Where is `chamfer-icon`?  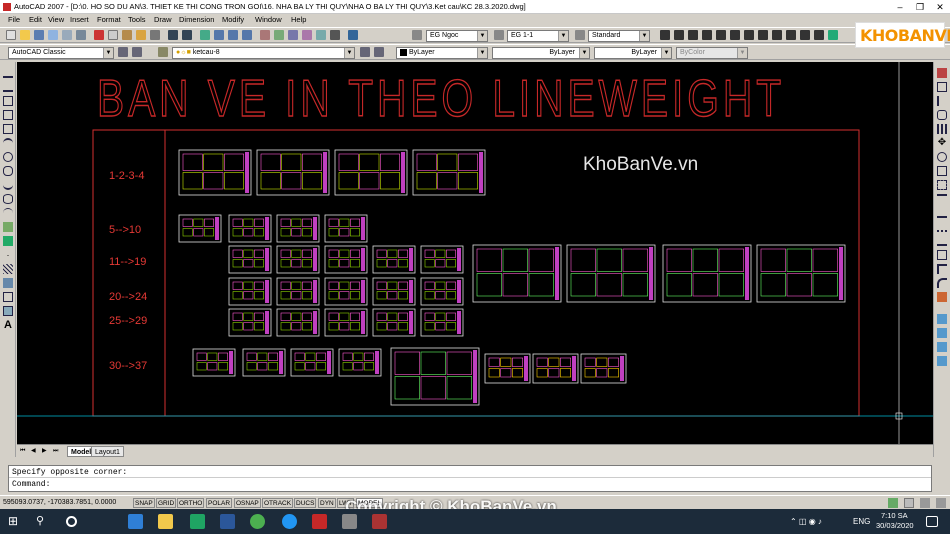
chamfer-icon is located at coordinates (942, 269).